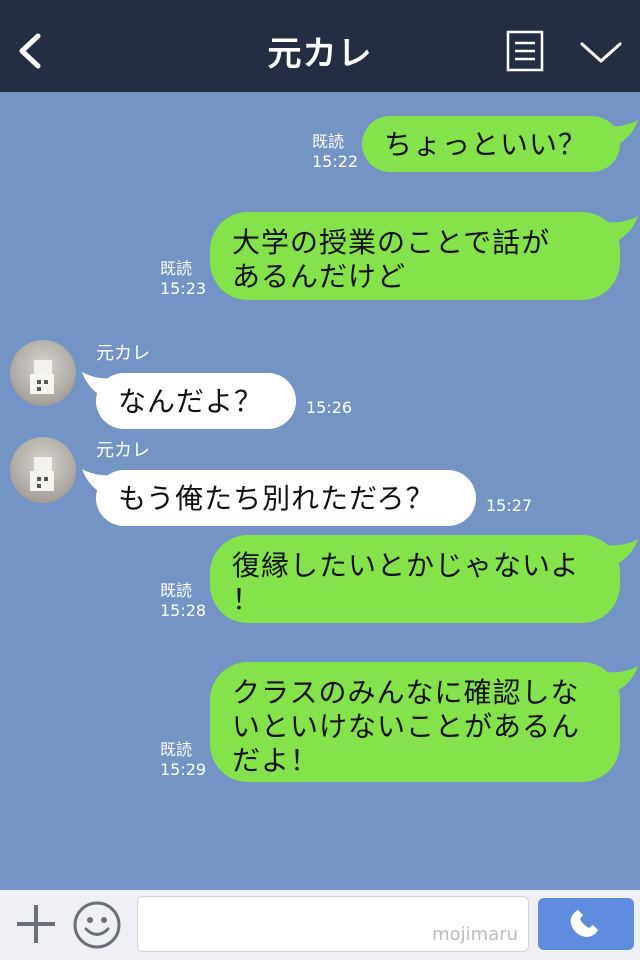 This screenshot has height=960, width=640. I want to click on phone-icon, so click(584, 923).